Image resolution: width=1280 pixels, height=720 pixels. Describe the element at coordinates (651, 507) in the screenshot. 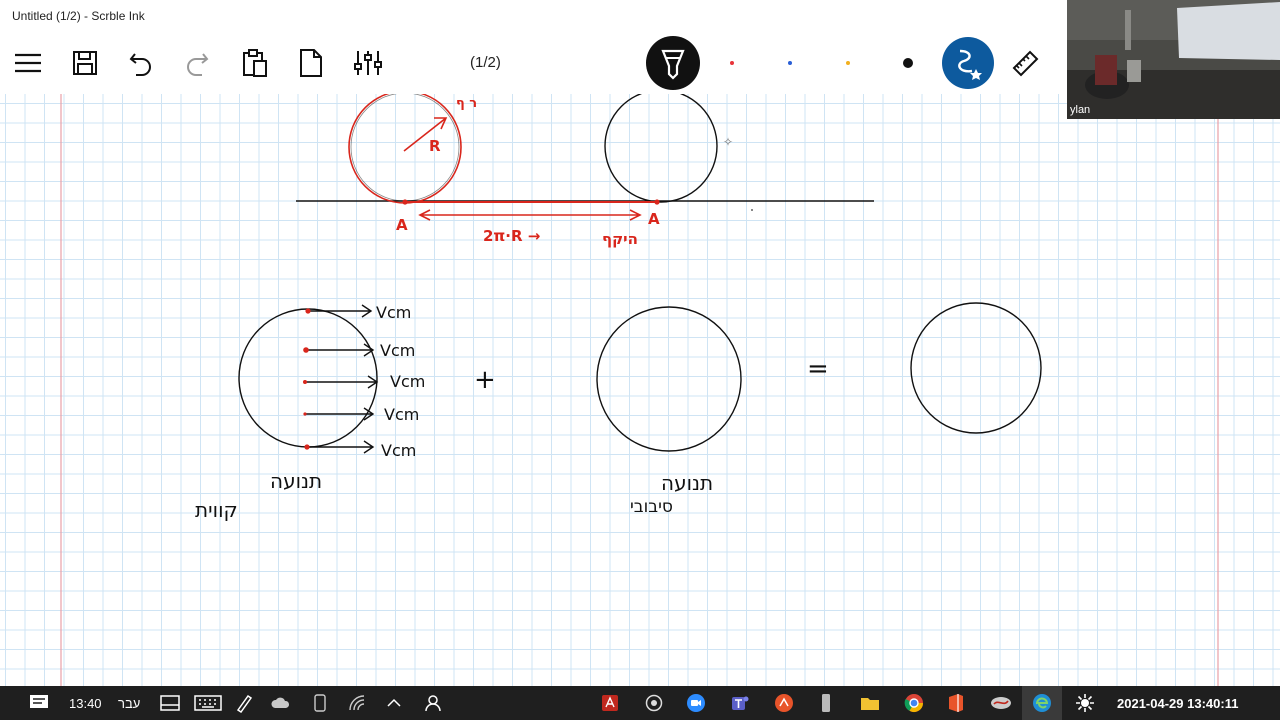

I see `label-rotational-motion-2: סיבובי` at that location.